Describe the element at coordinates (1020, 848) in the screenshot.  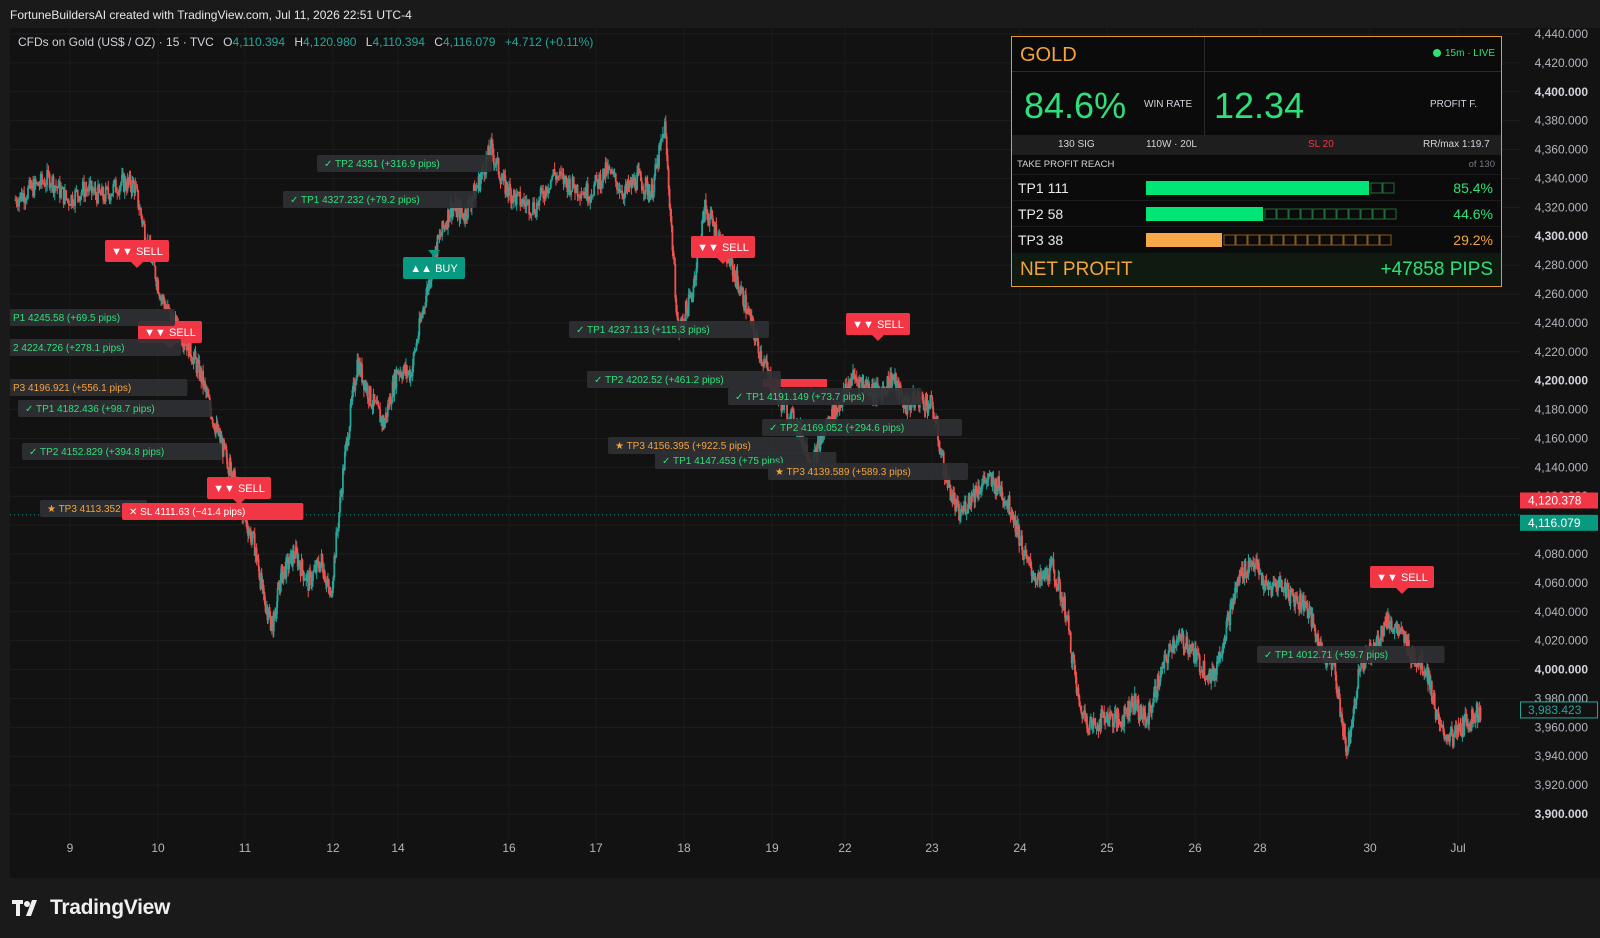
I see `time-tick-label: 24` at that location.